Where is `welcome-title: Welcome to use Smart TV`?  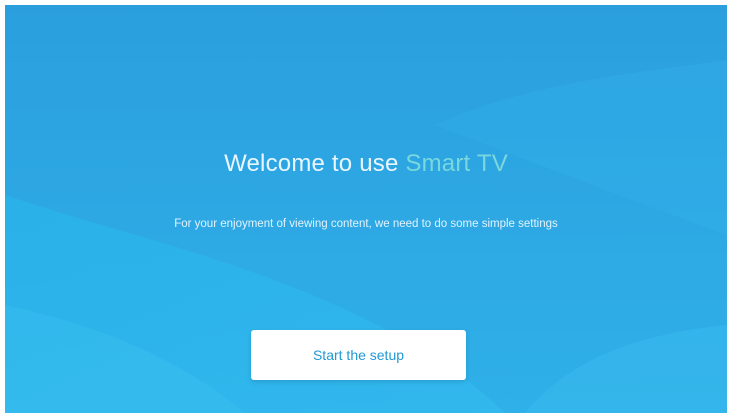
welcome-title: Welcome to use Smart TV is located at coordinates (366, 164).